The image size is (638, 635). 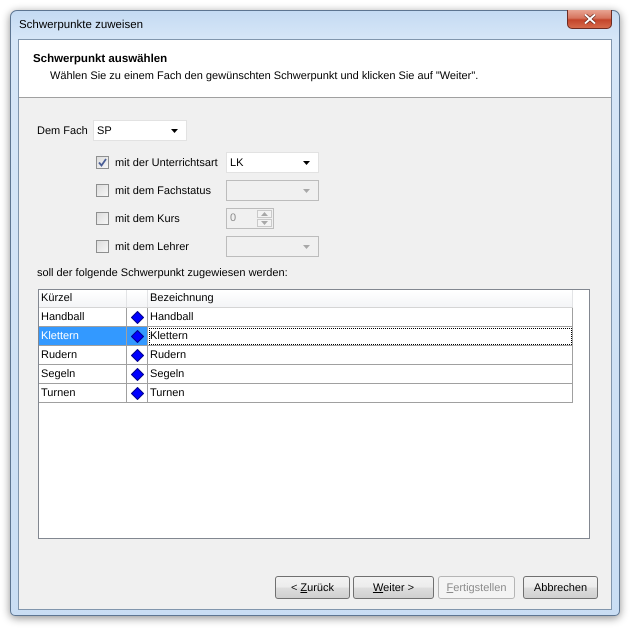 What do you see at coordinates (360, 336) in the screenshot?
I see `table-cell: Klettern` at bounding box center [360, 336].